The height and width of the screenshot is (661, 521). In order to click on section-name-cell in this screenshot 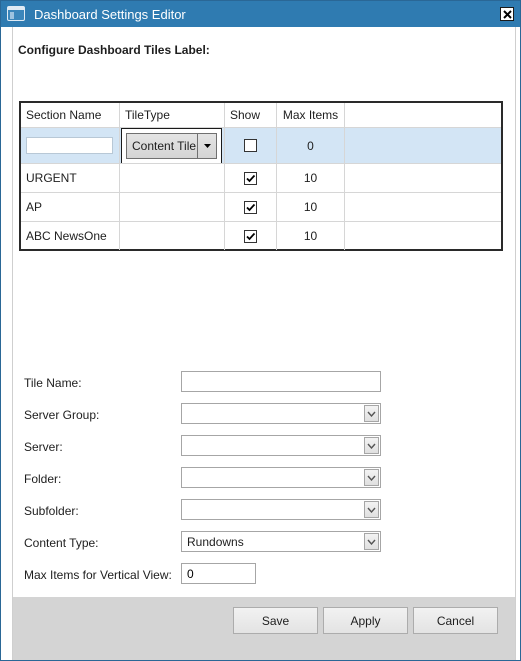, I will do `click(70, 145)`.